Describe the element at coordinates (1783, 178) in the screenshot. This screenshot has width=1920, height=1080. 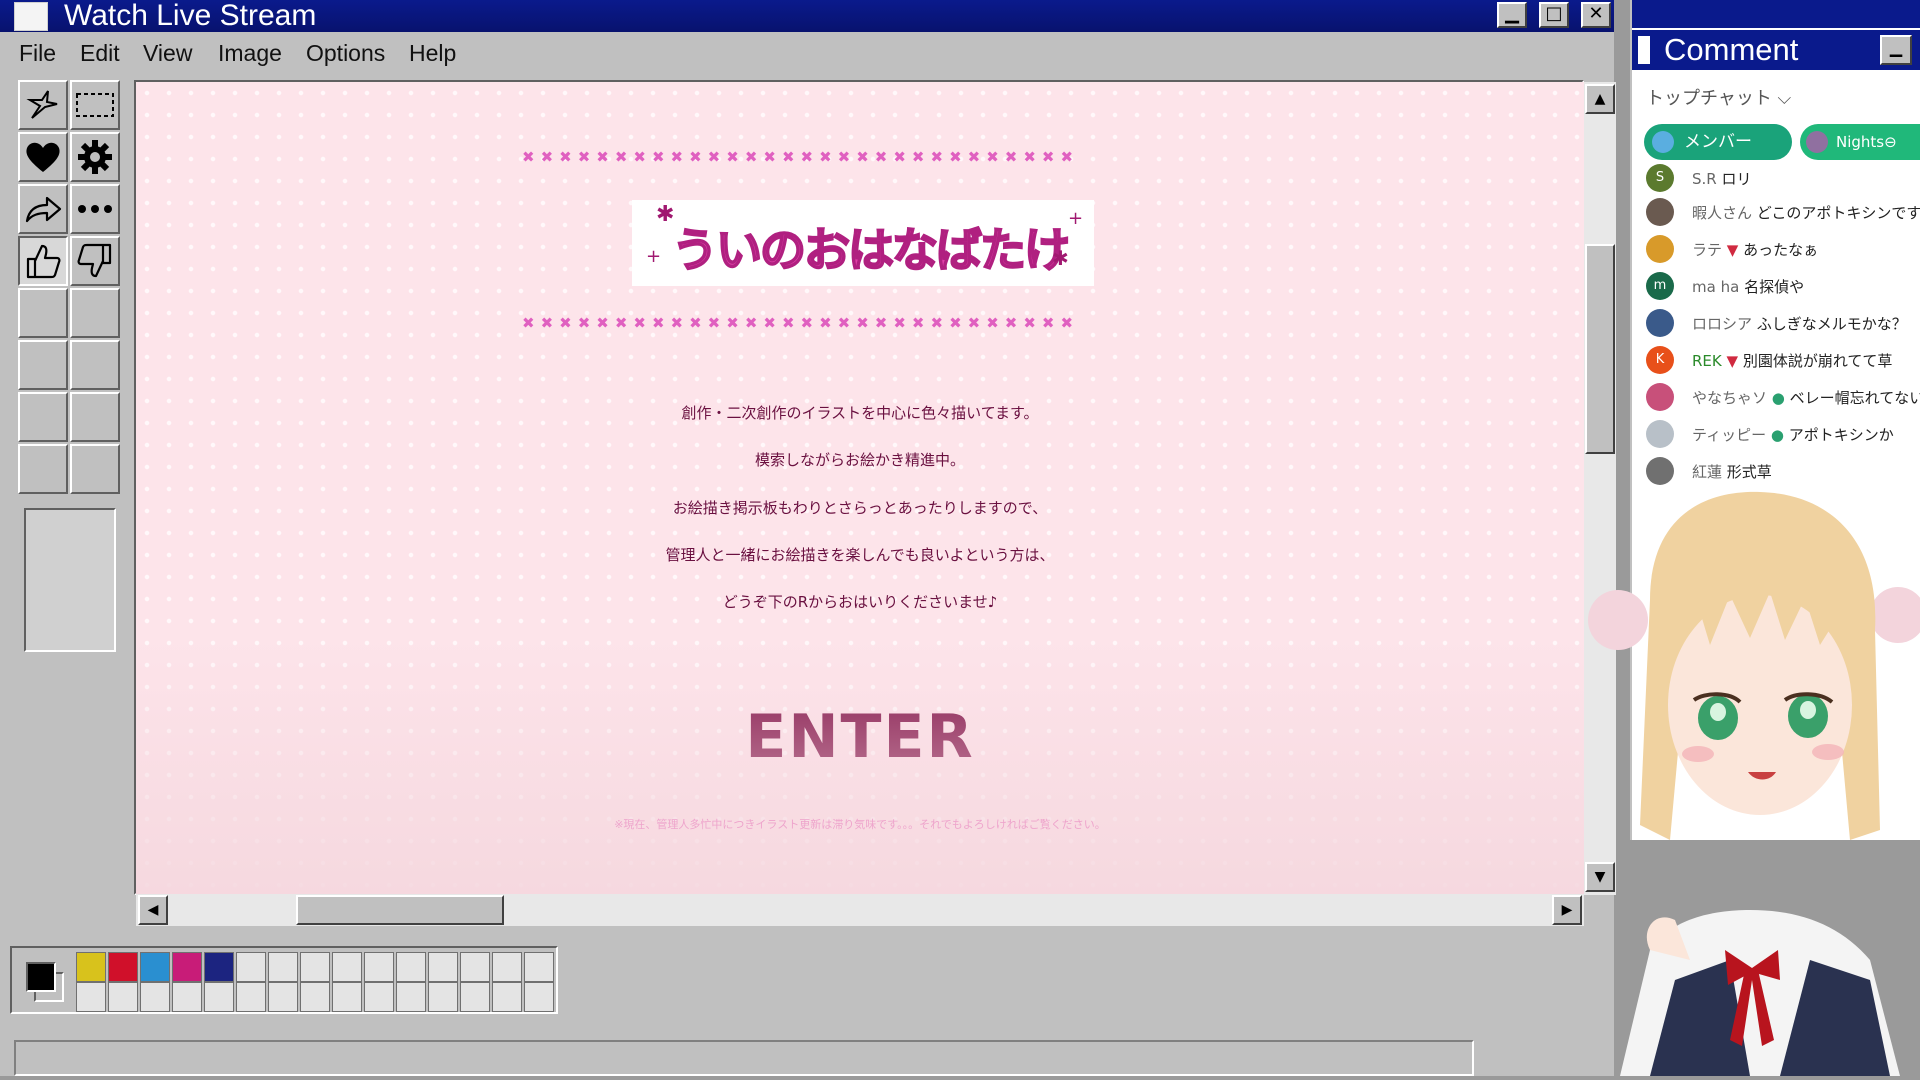
I see `chat-message: S S.R ロリ` at that location.